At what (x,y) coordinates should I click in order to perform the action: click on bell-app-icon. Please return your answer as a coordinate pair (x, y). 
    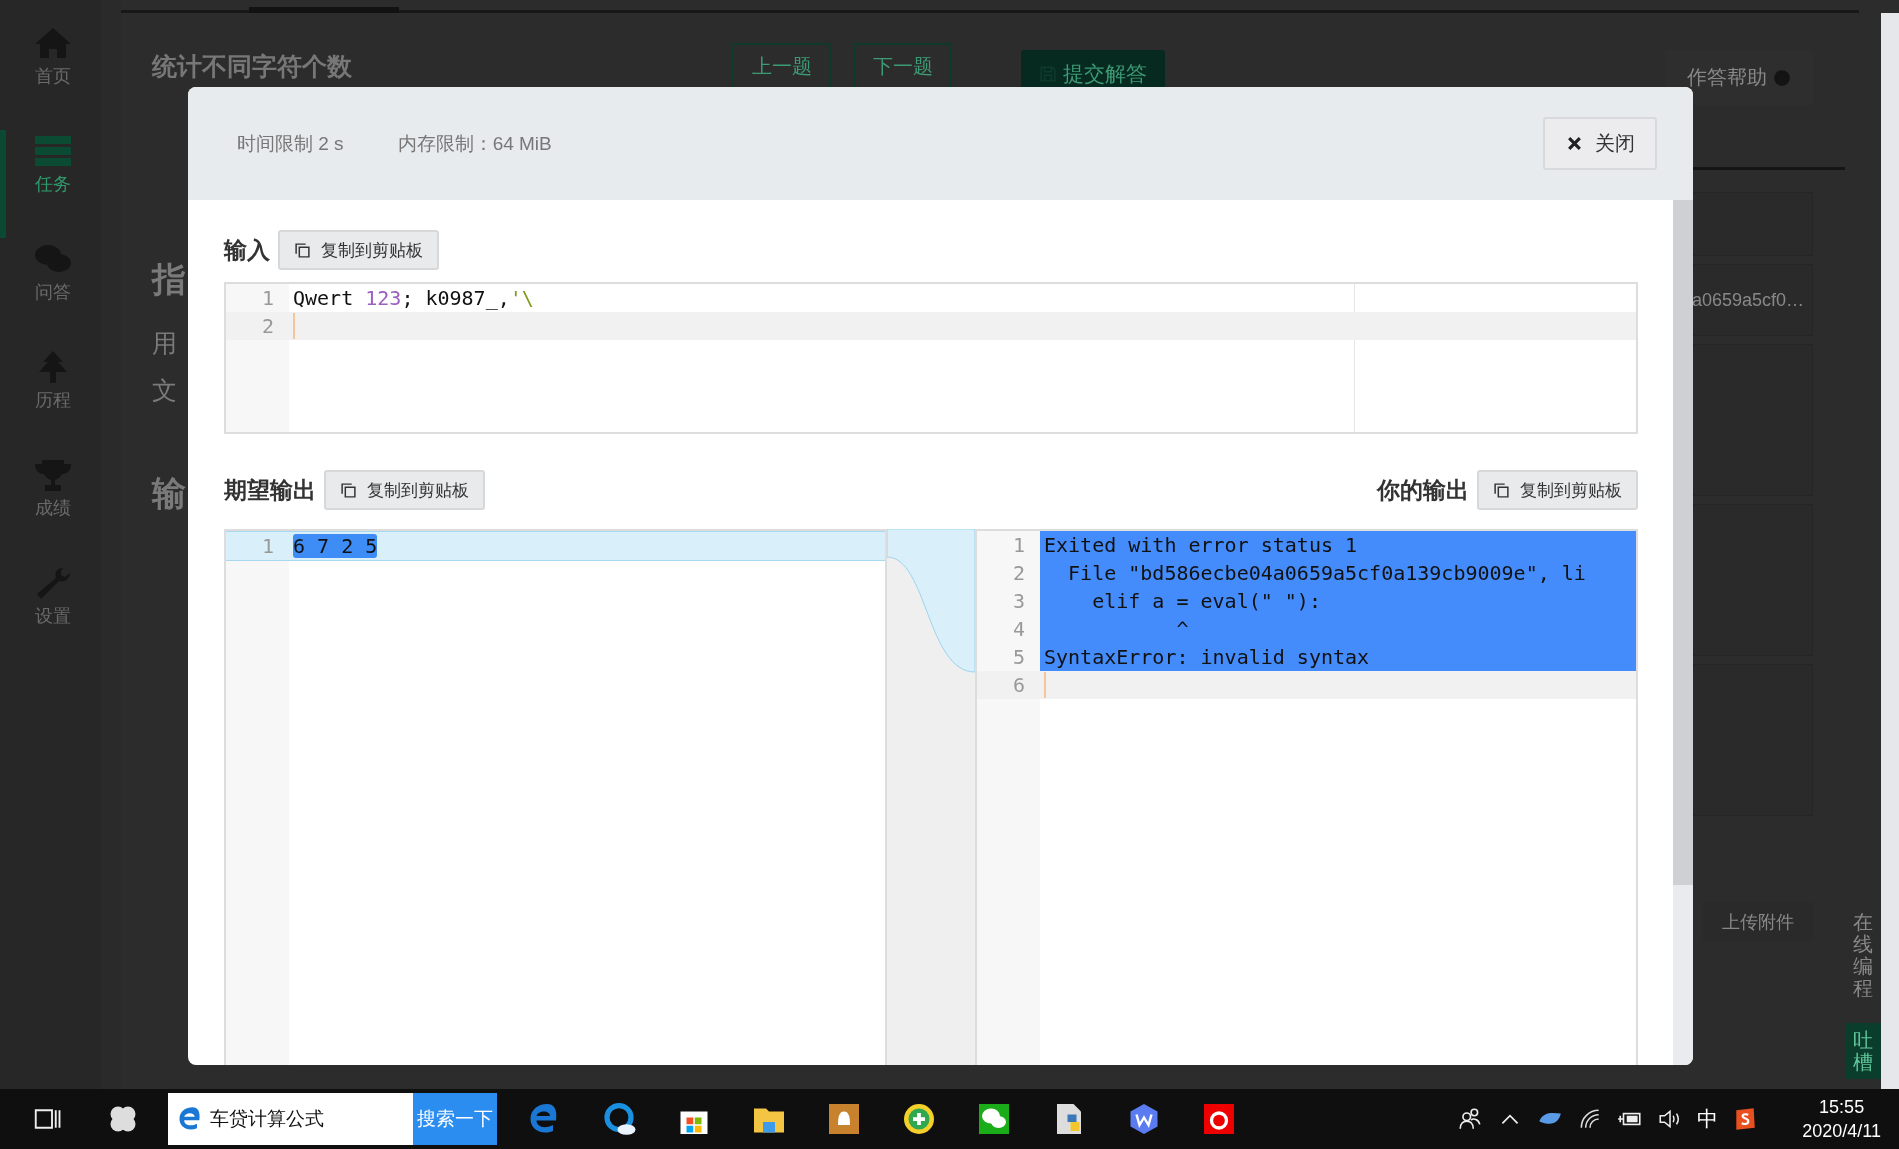
    Looking at the image, I should click on (844, 1119).